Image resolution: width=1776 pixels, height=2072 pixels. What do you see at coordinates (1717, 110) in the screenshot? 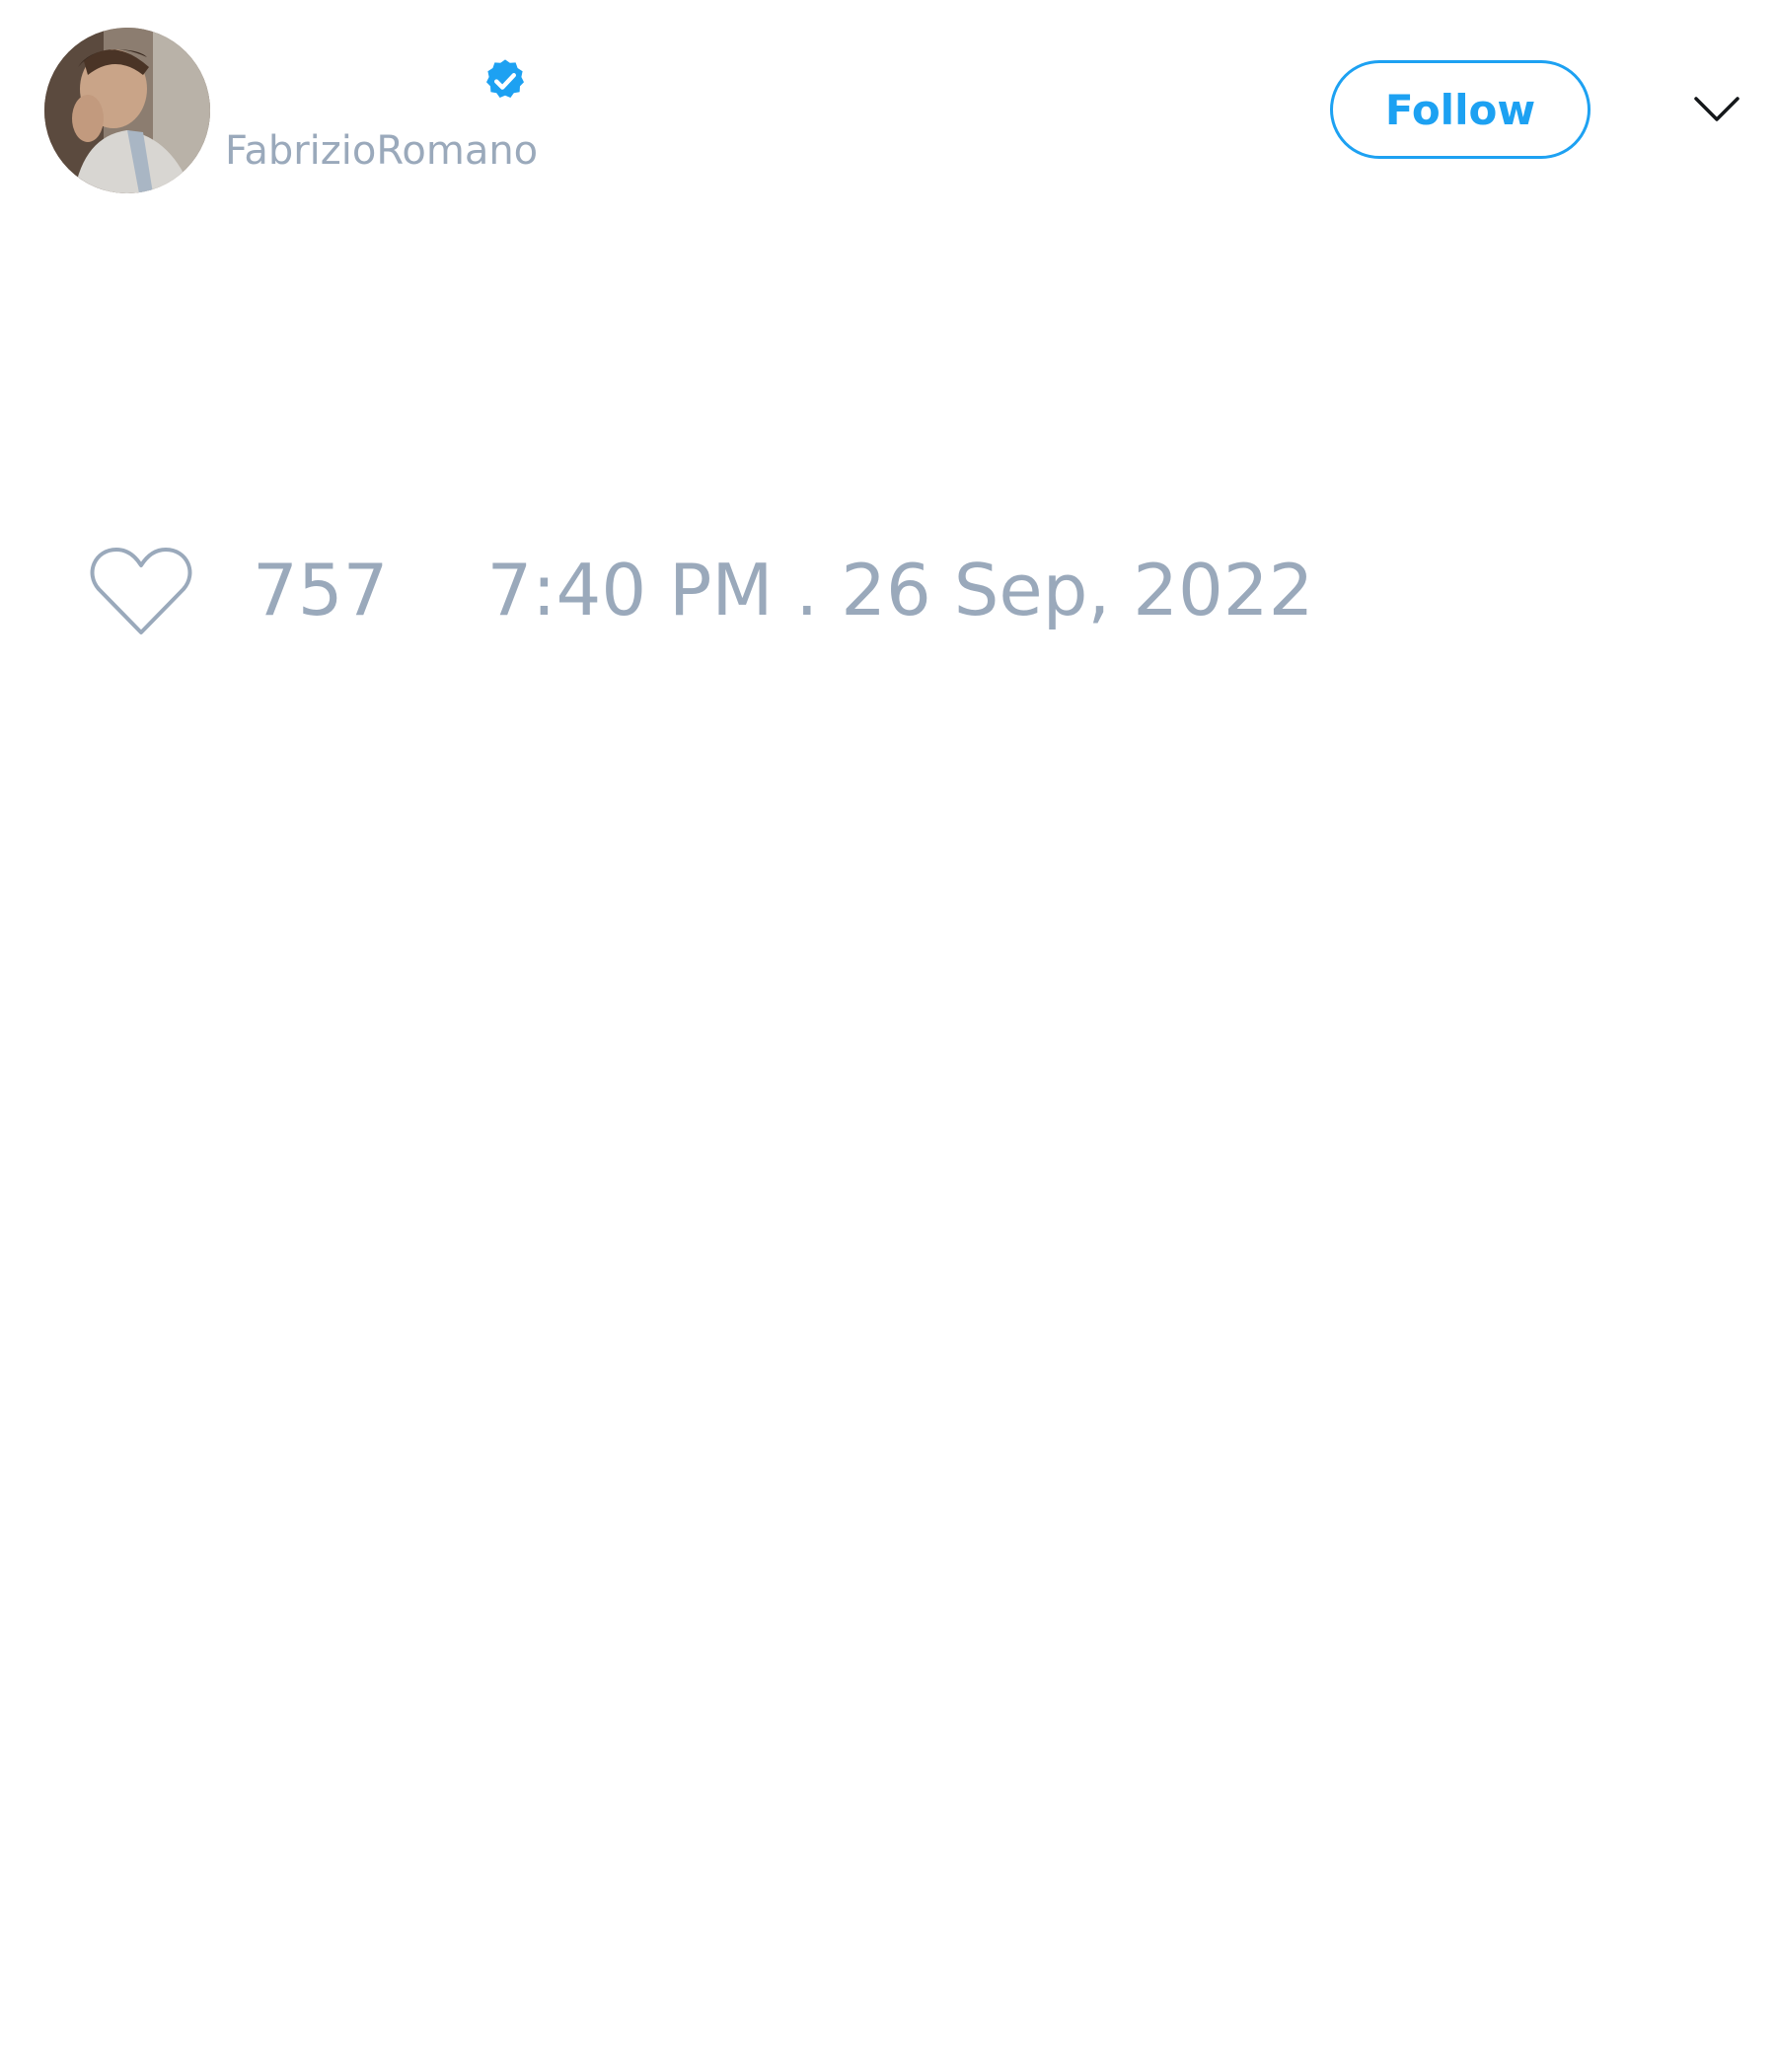
I see `chevron-down-icon` at bounding box center [1717, 110].